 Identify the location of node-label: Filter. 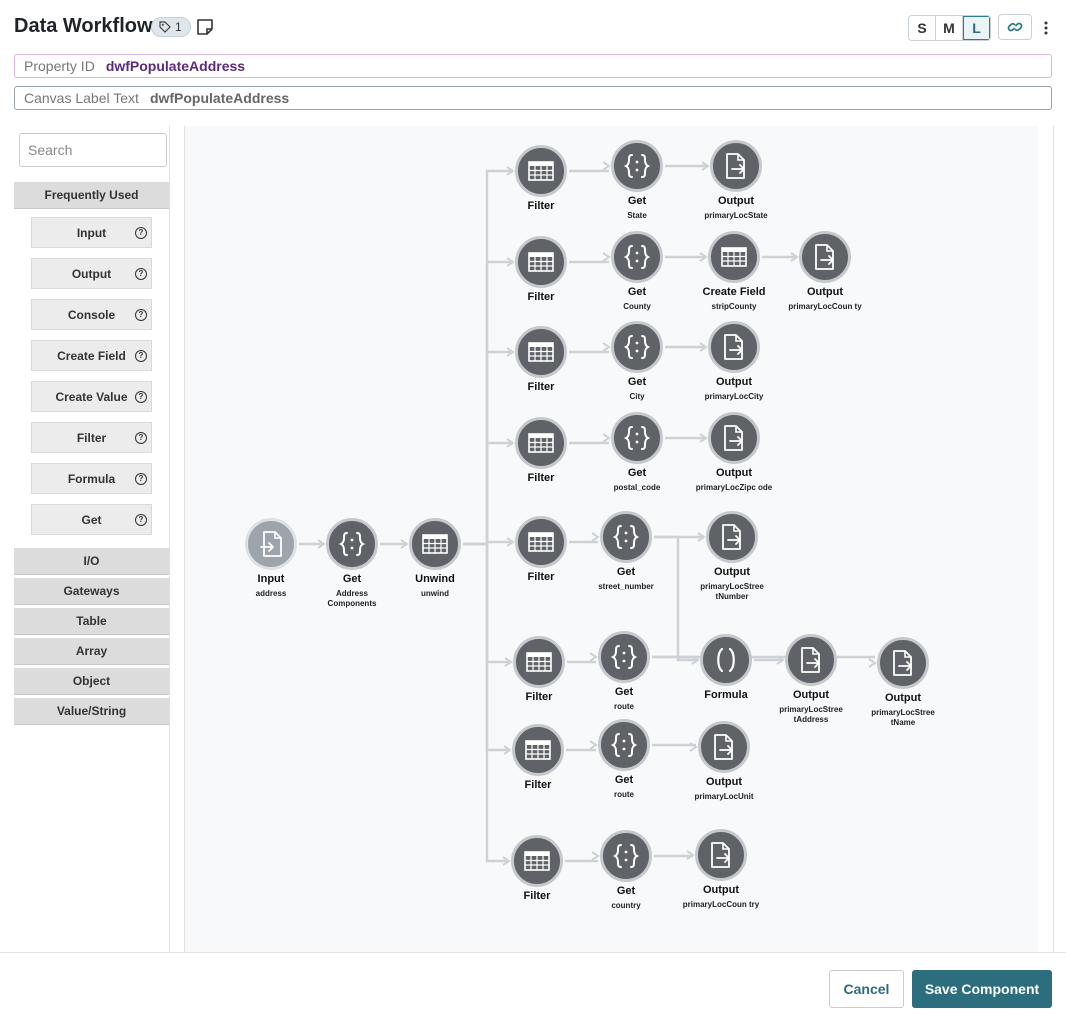
(541, 206).